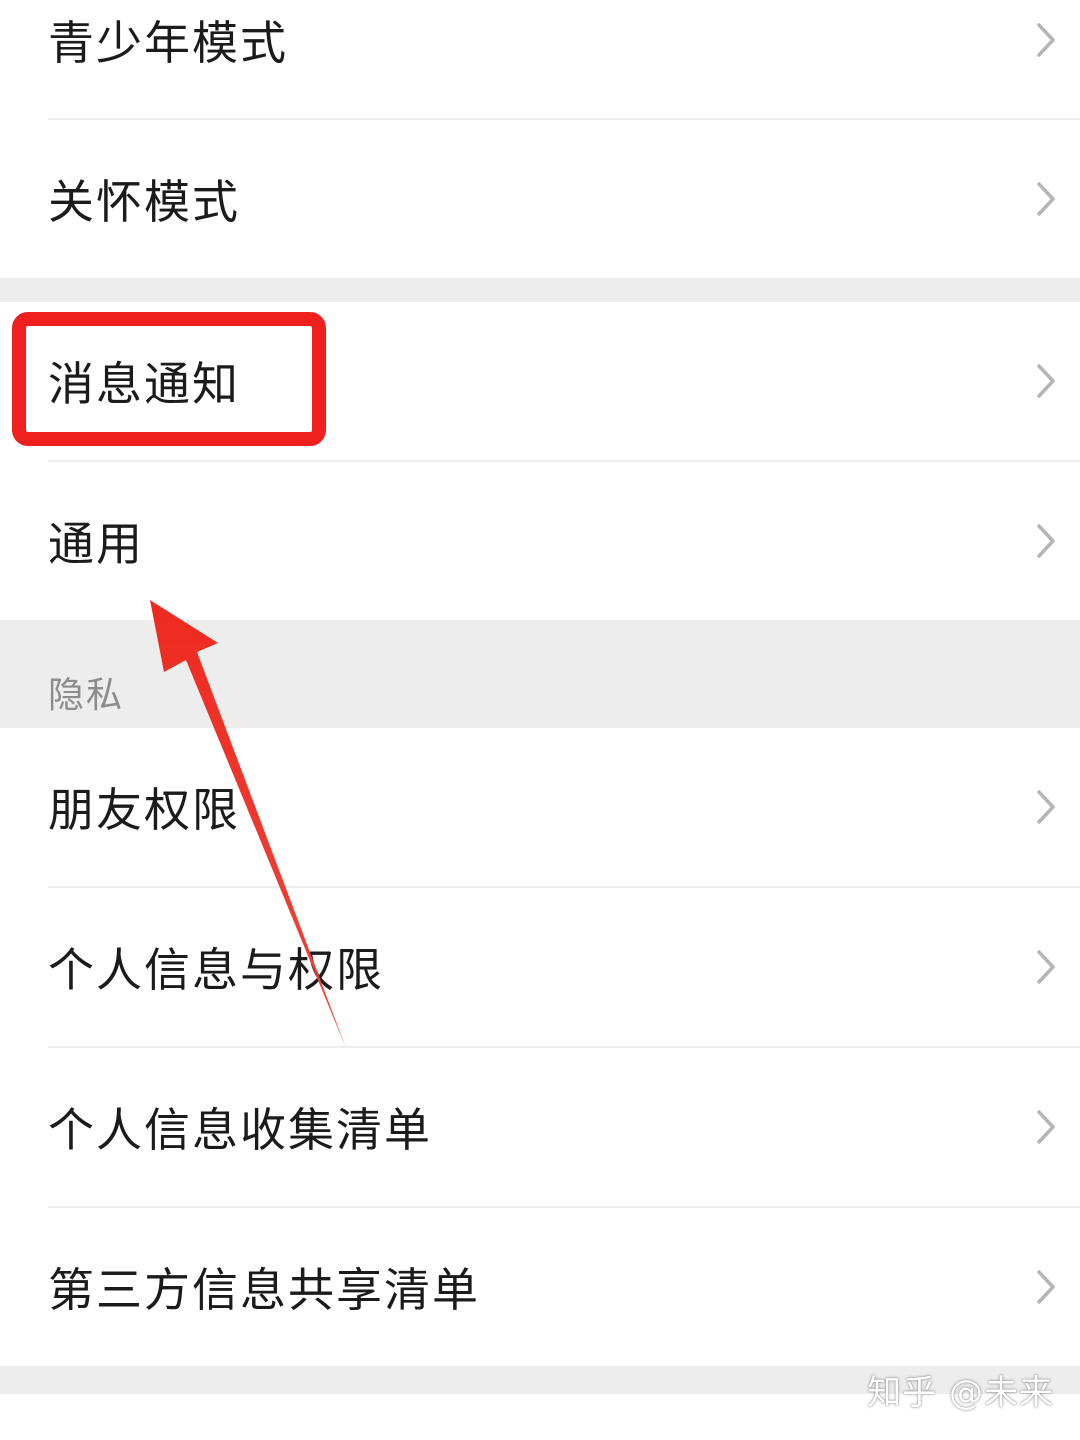 The image size is (1080, 1440). What do you see at coordinates (240, 1130) in the screenshot?
I see `row-label: 个人信息收集清单` at bounding box center [240, 1130].